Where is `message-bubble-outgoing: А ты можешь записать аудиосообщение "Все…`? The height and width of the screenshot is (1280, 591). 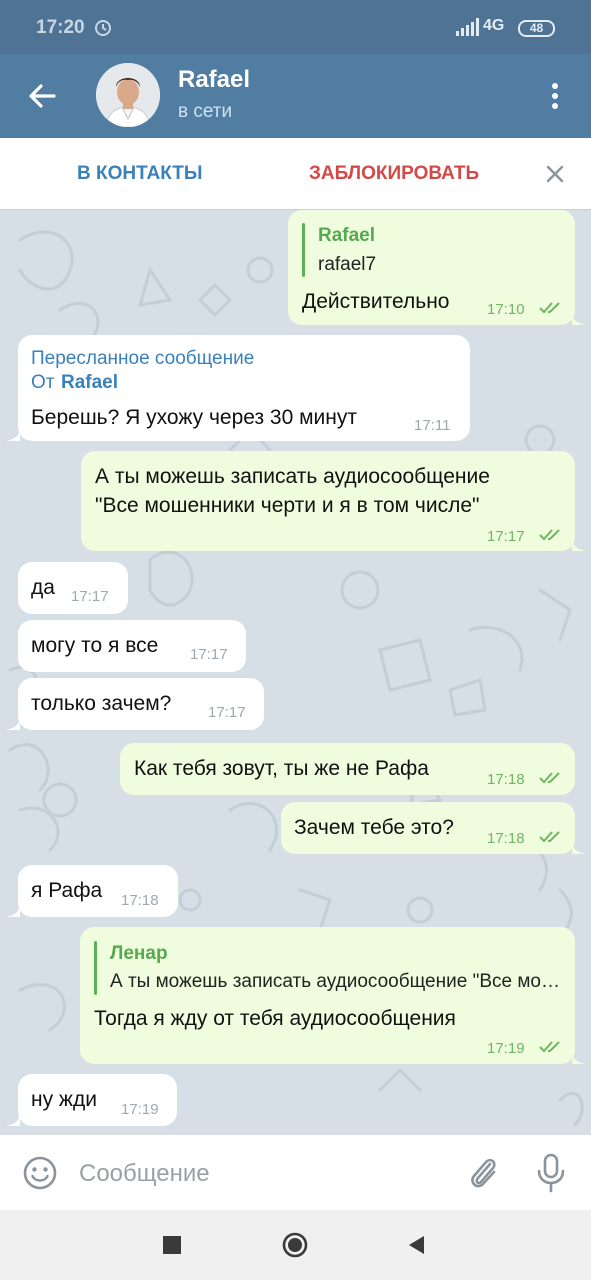 message-bubble-outgoing: А ты можешь записать аудиосообщение "Все… is located at coordinates (328, 501).